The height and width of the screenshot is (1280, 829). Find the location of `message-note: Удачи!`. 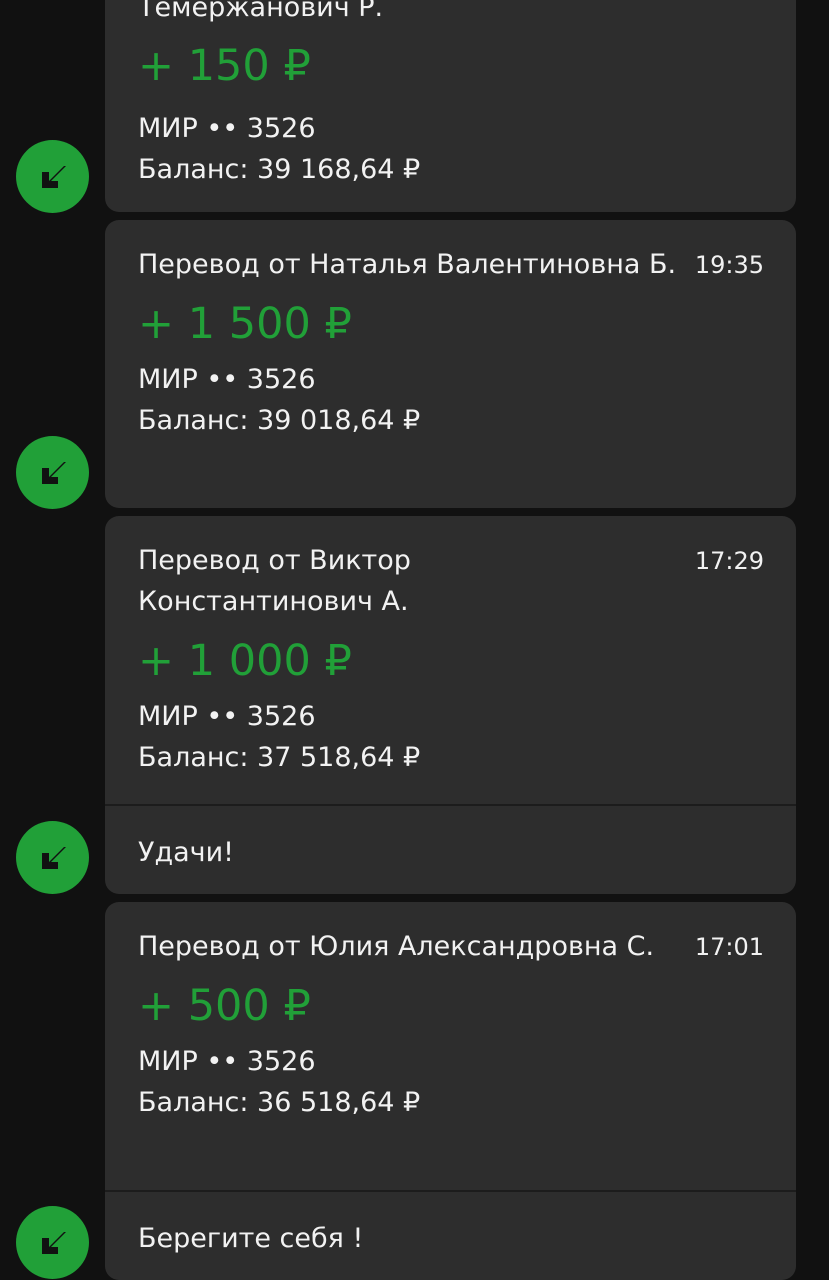

message-note: Удачи! is located at coordinates (450, 849).